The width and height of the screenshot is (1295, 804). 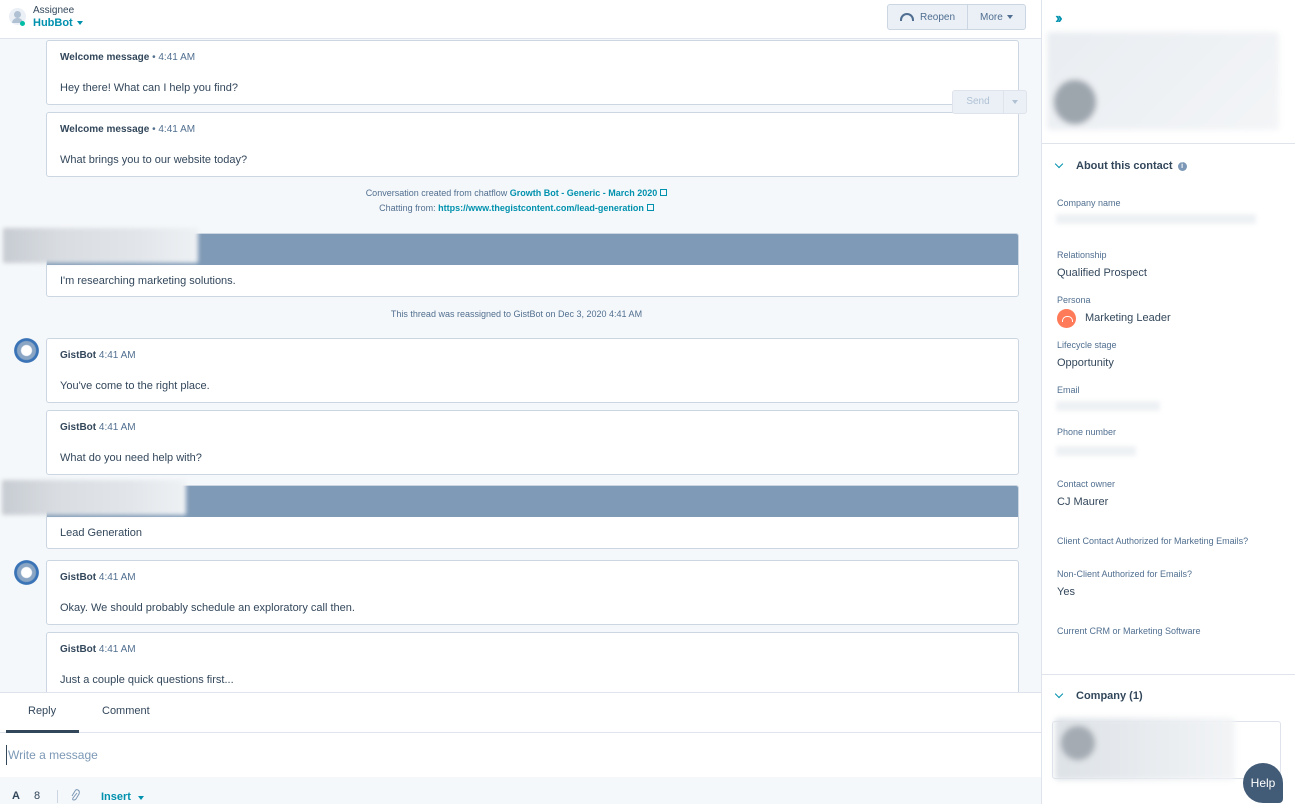 I want to click on message-text: You've come to the right place., so click(x=135, y=386).